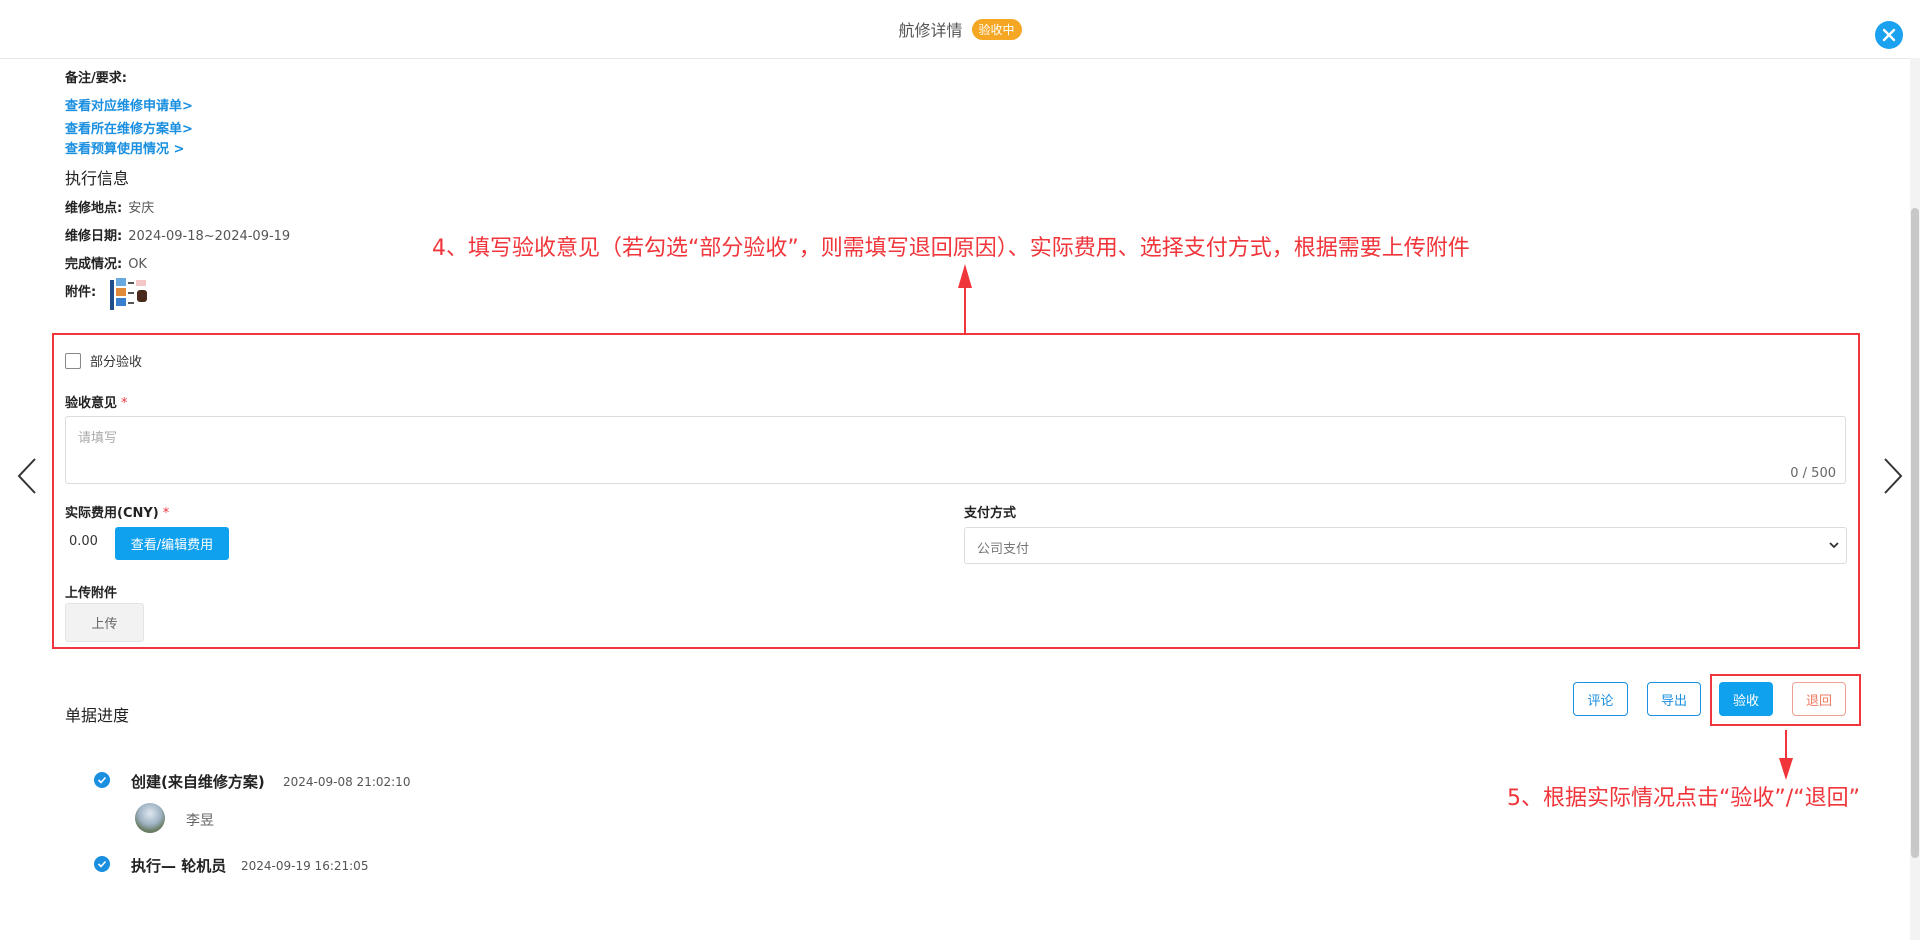  What do you see at coordinates (91, 403) in the screenshot?
I see `opinion-label: 验收意见` at bounding box center [91, 403].